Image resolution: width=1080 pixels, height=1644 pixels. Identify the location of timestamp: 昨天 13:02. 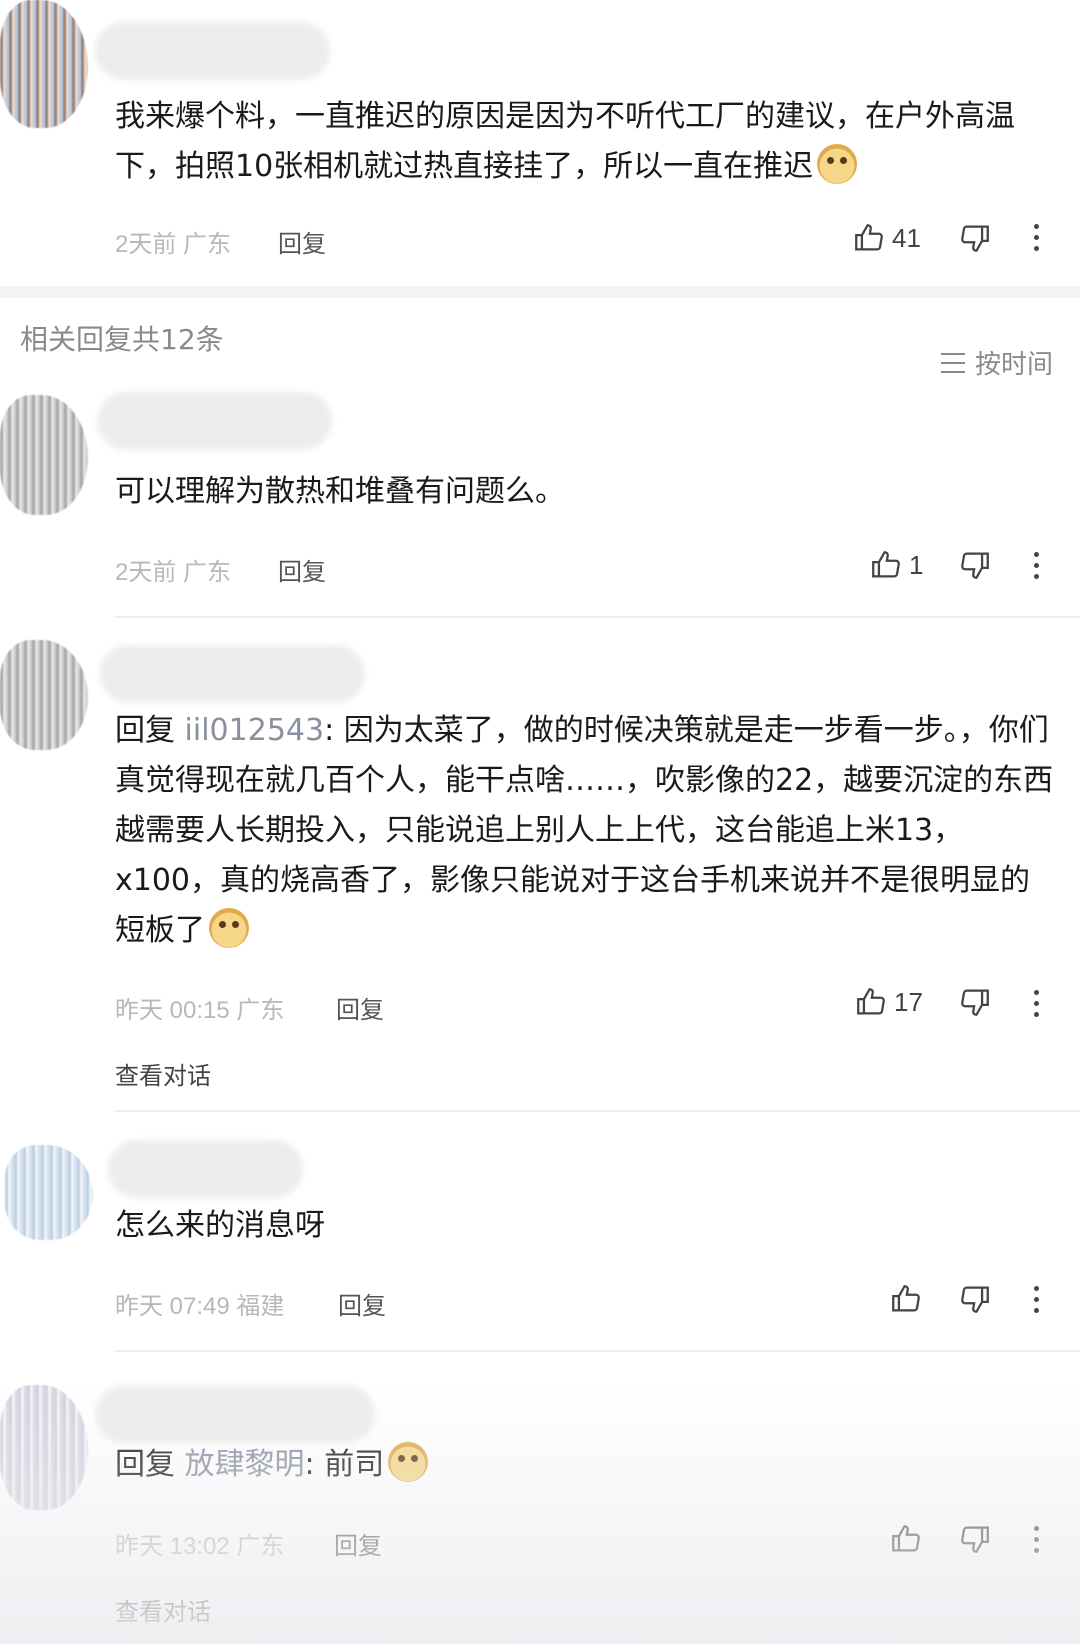
(172, 1546).